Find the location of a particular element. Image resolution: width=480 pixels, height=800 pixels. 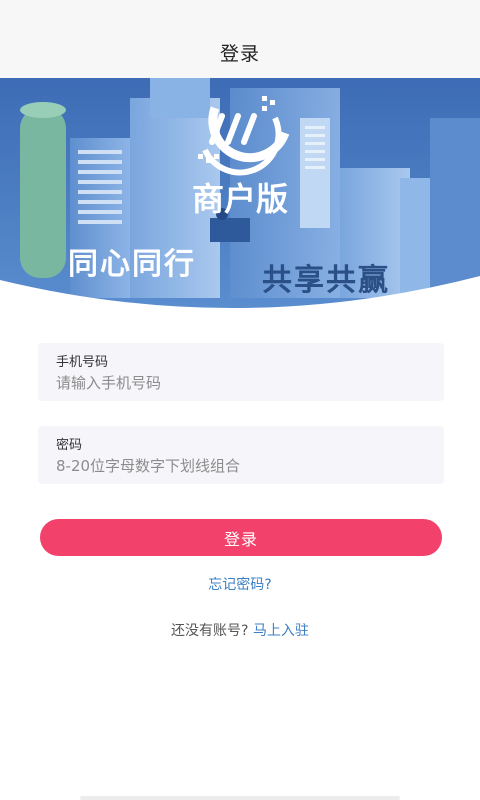

slogan-right: 共享共赢 is located at coordinates (326, 280).